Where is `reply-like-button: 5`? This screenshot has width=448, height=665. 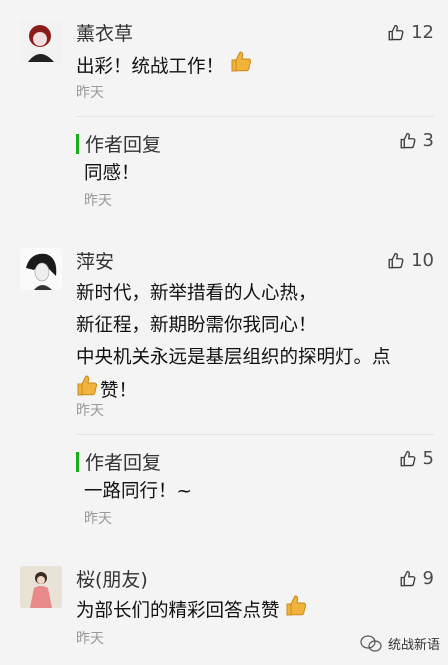 reply-like-button: 5 is located at coordinates (416, 459).